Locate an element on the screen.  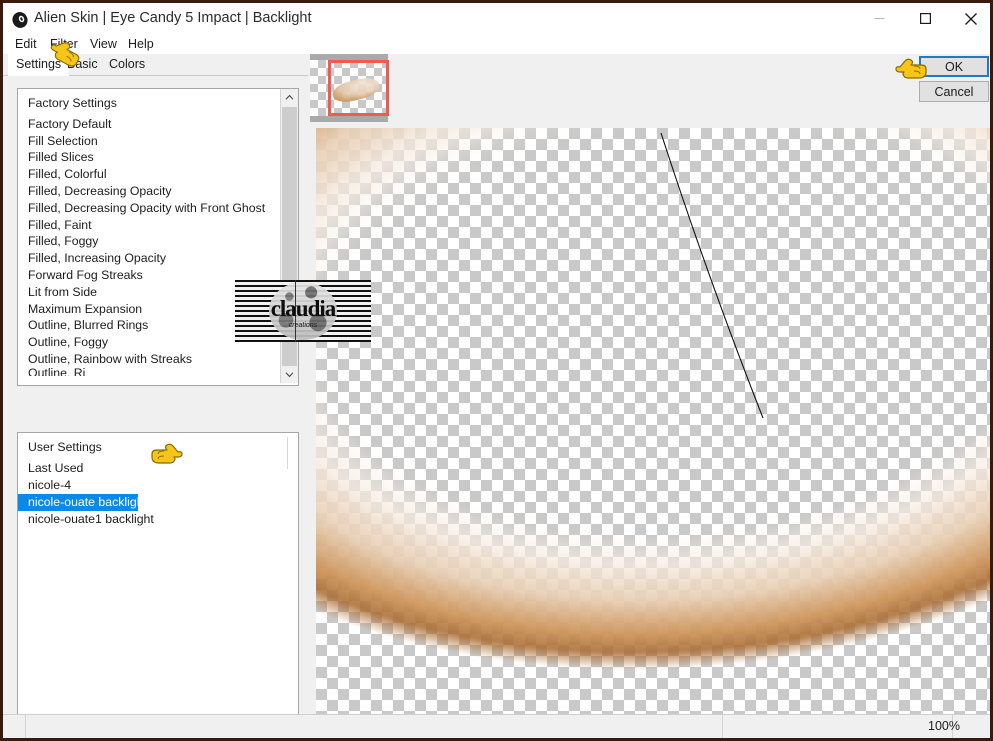
maximize-button is located at coordinates (925, 18).